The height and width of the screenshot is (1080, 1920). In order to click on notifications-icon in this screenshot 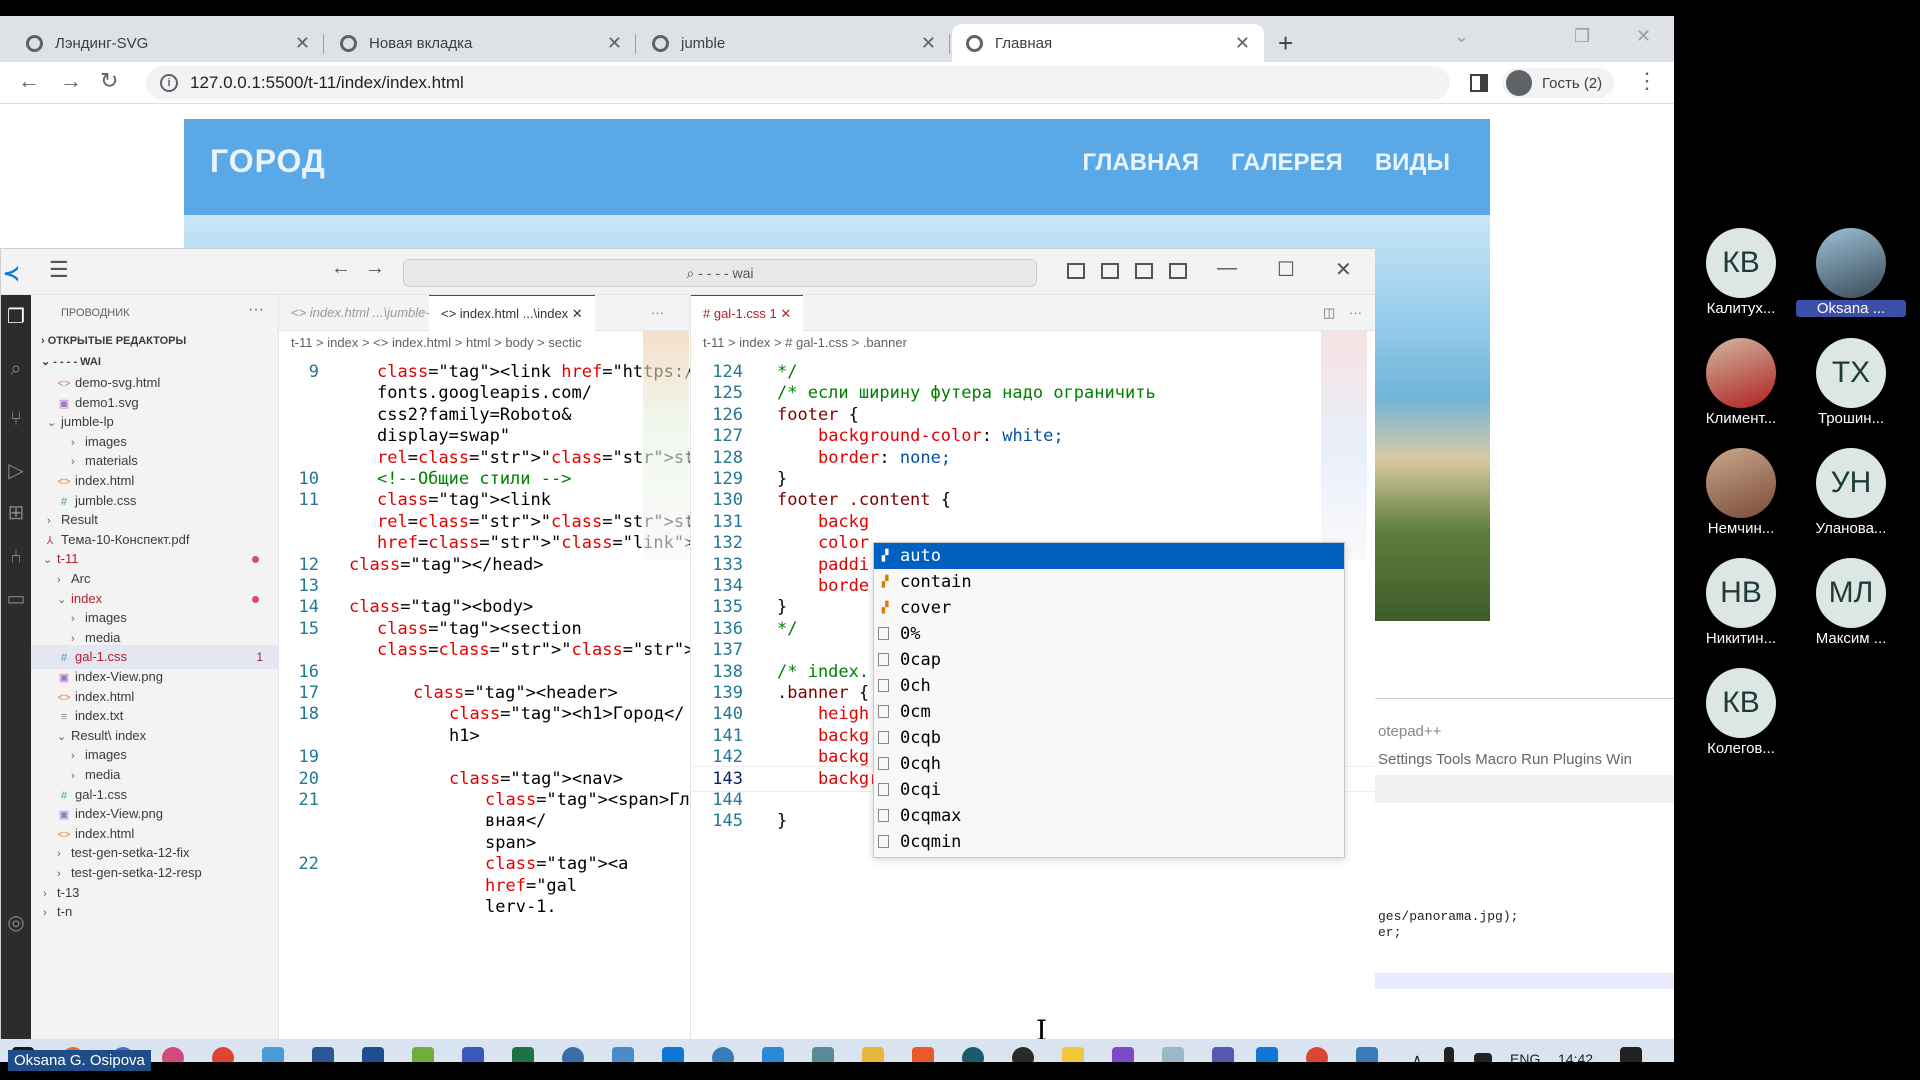, I will do `click(1631, 1054)`.